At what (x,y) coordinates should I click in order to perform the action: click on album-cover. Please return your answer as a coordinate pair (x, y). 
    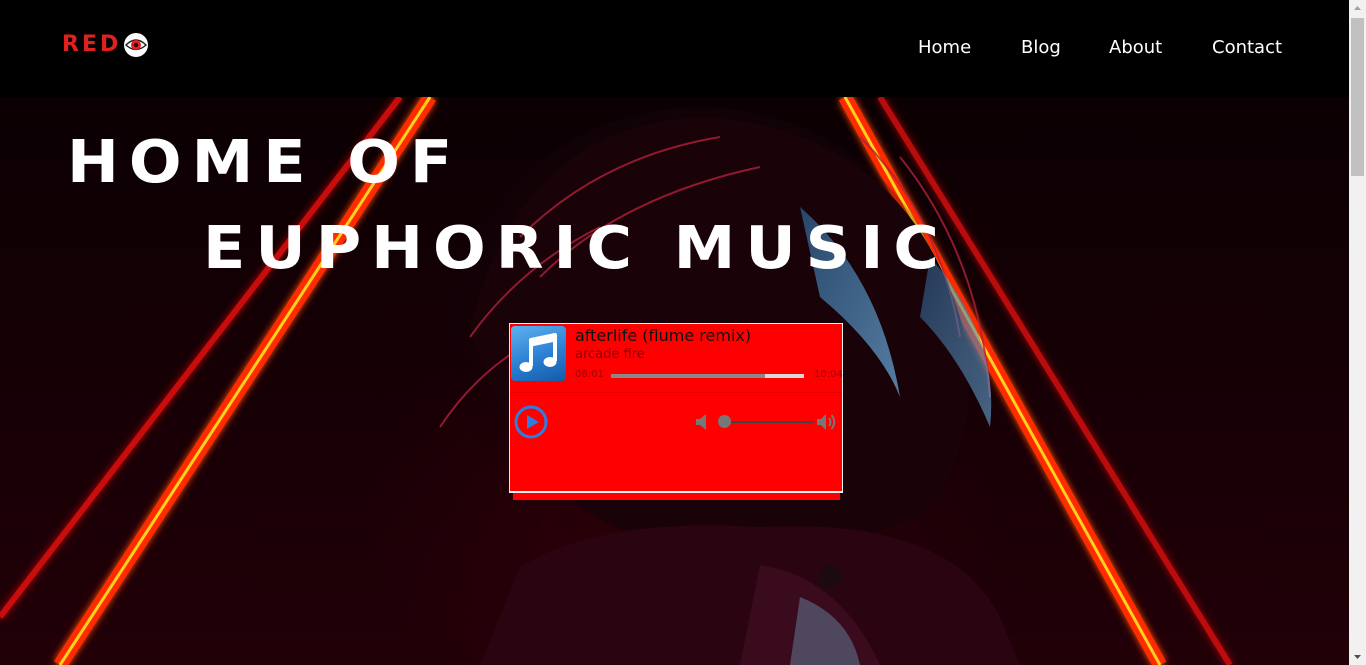
    Looking at the image, I should click on (538, 353).